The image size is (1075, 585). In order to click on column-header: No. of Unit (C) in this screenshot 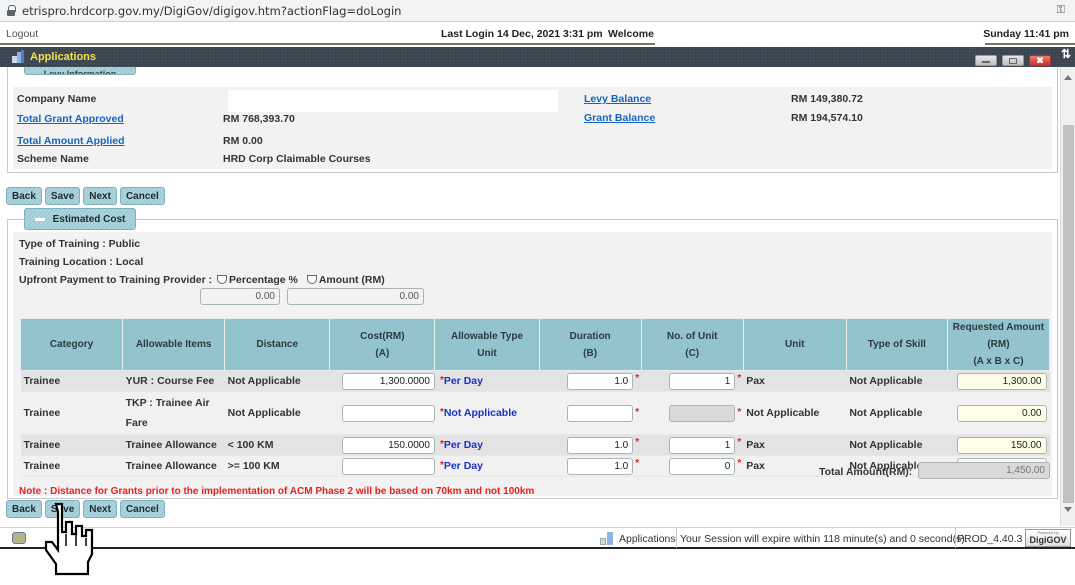, I will do `click(692, 344)`.